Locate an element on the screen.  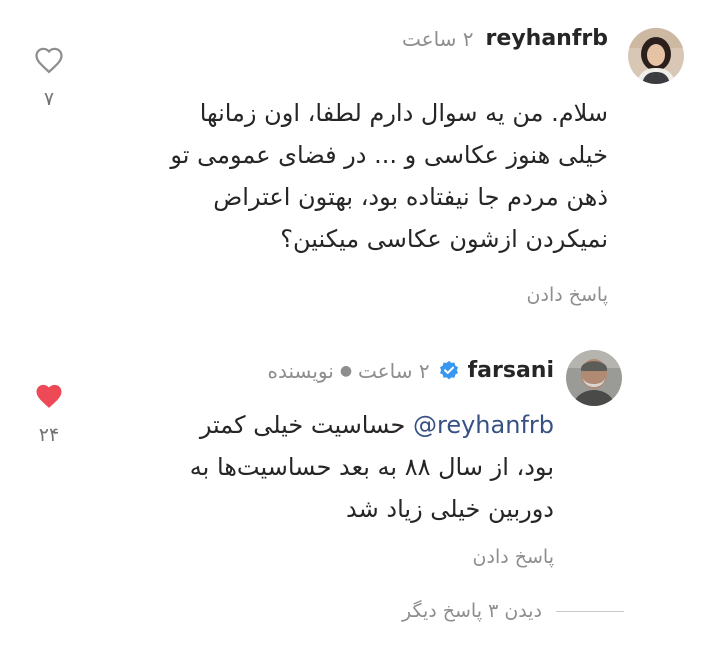
like-button: ۷ is located at coordinates (49, 78).